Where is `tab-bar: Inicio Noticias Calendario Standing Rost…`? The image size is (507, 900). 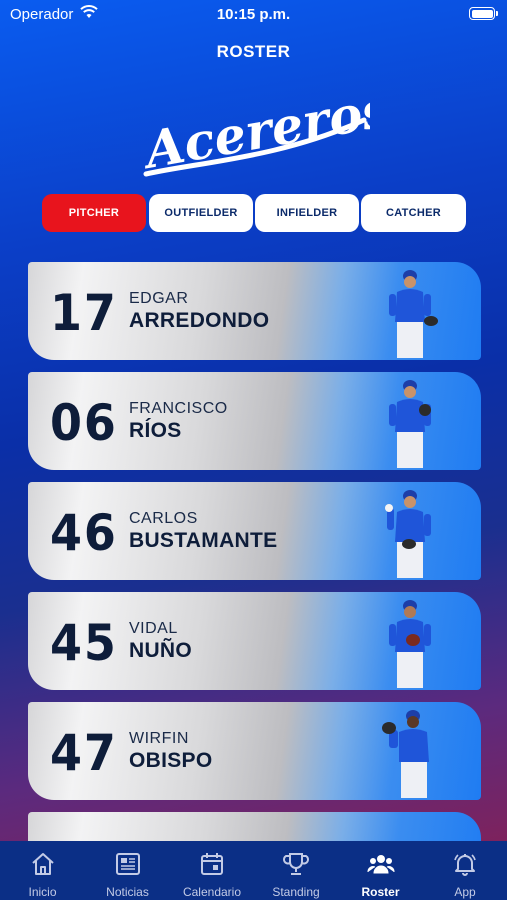
tab-bar: Inicio Noticias Calendario Standing Rost… is located at coordinates (253, 870).